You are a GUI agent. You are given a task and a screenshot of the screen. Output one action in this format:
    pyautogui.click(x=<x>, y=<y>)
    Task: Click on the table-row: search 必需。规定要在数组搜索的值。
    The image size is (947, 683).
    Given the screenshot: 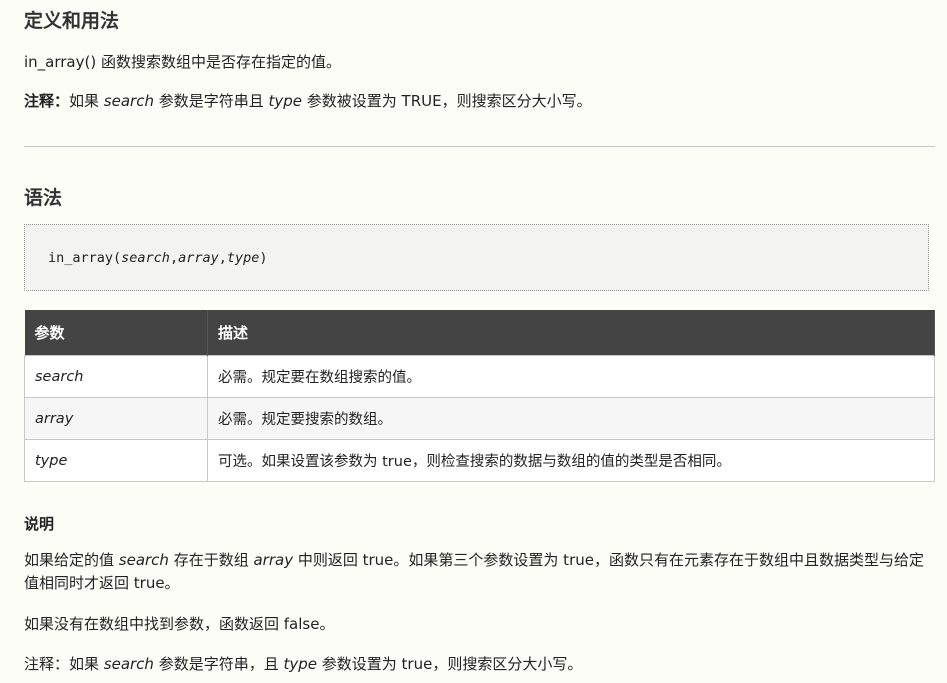 What is the action you would take?
    pyautogui.click(x=479, y=376)
    